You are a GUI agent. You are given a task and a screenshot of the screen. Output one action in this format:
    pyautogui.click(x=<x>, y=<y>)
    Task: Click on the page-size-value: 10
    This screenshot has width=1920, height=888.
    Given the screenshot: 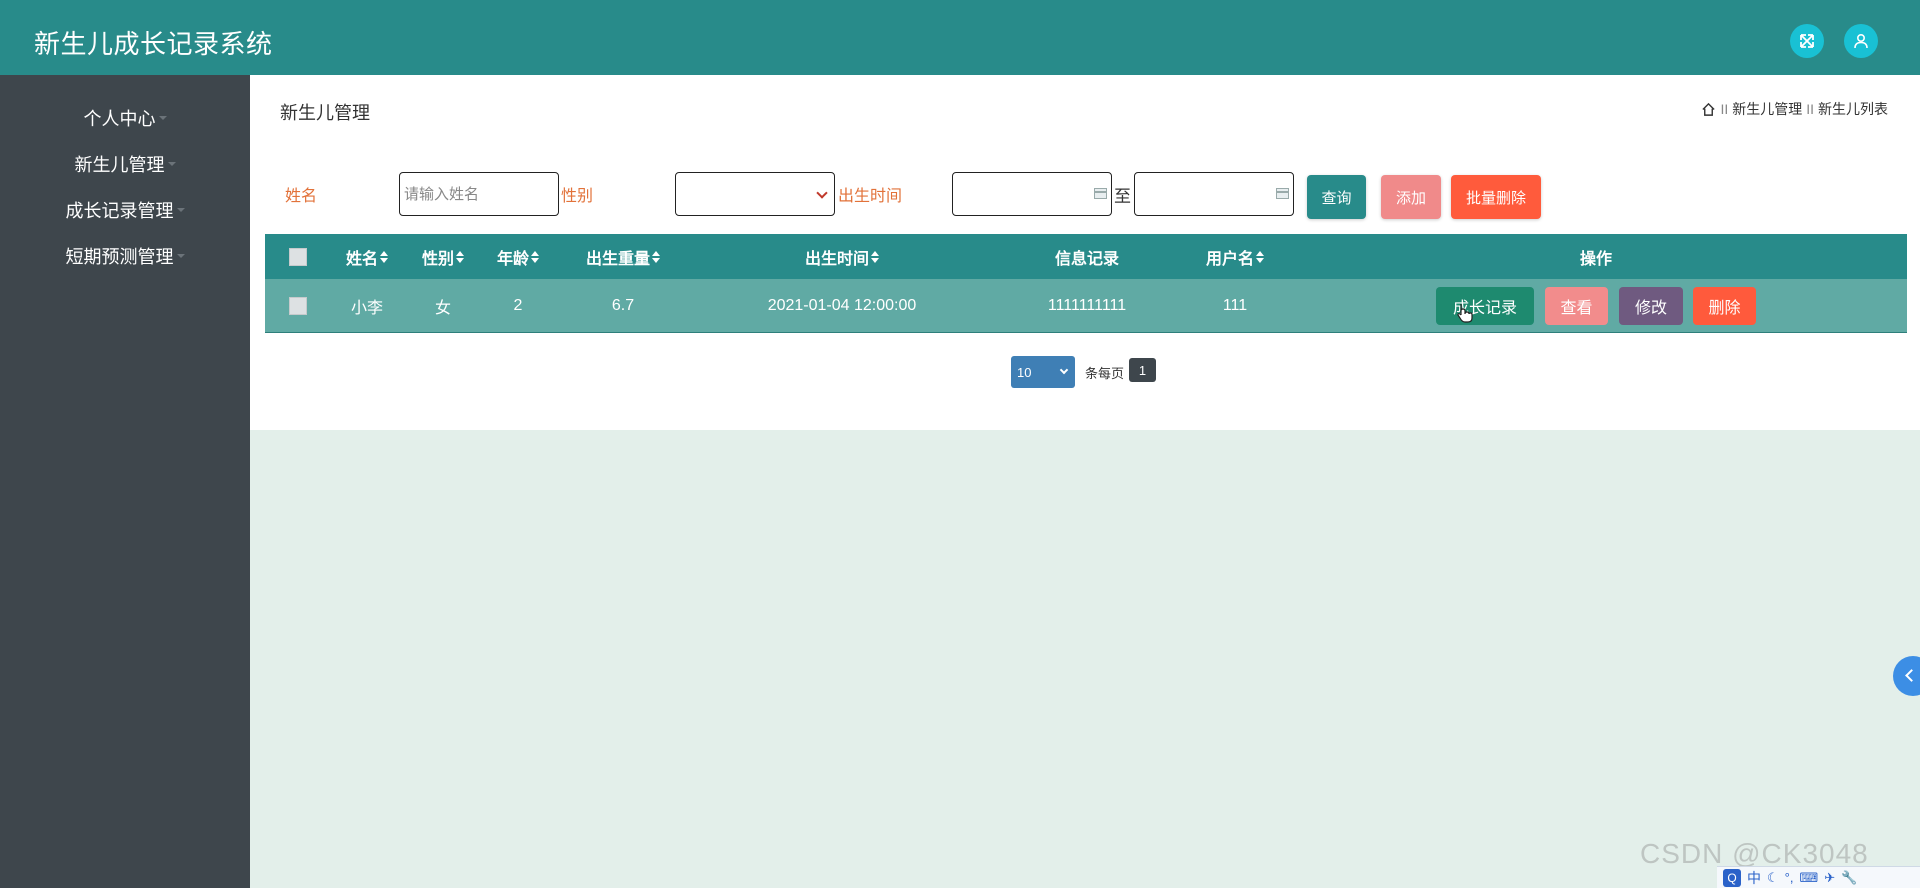 What is the action you would take?
    pyautogui.click(x=1024, y=372)
    